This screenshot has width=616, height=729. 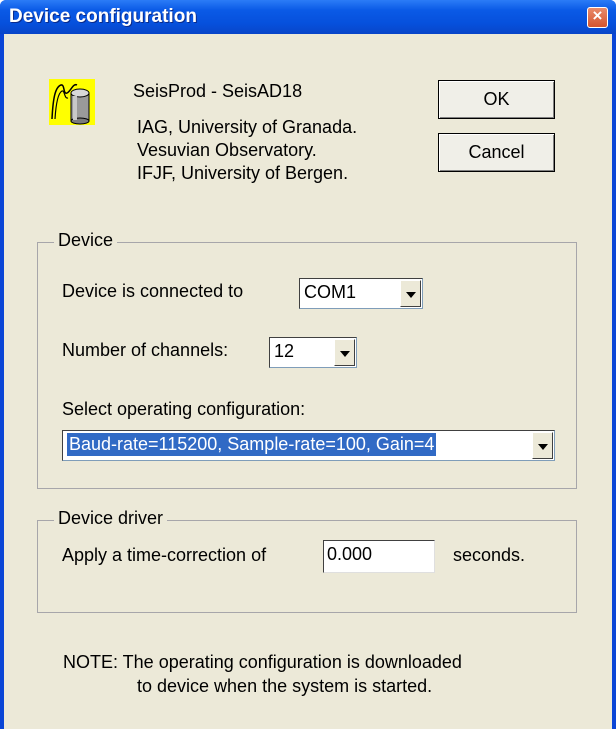 I want to click on port-select: COM1, so click(x=361, y=293).